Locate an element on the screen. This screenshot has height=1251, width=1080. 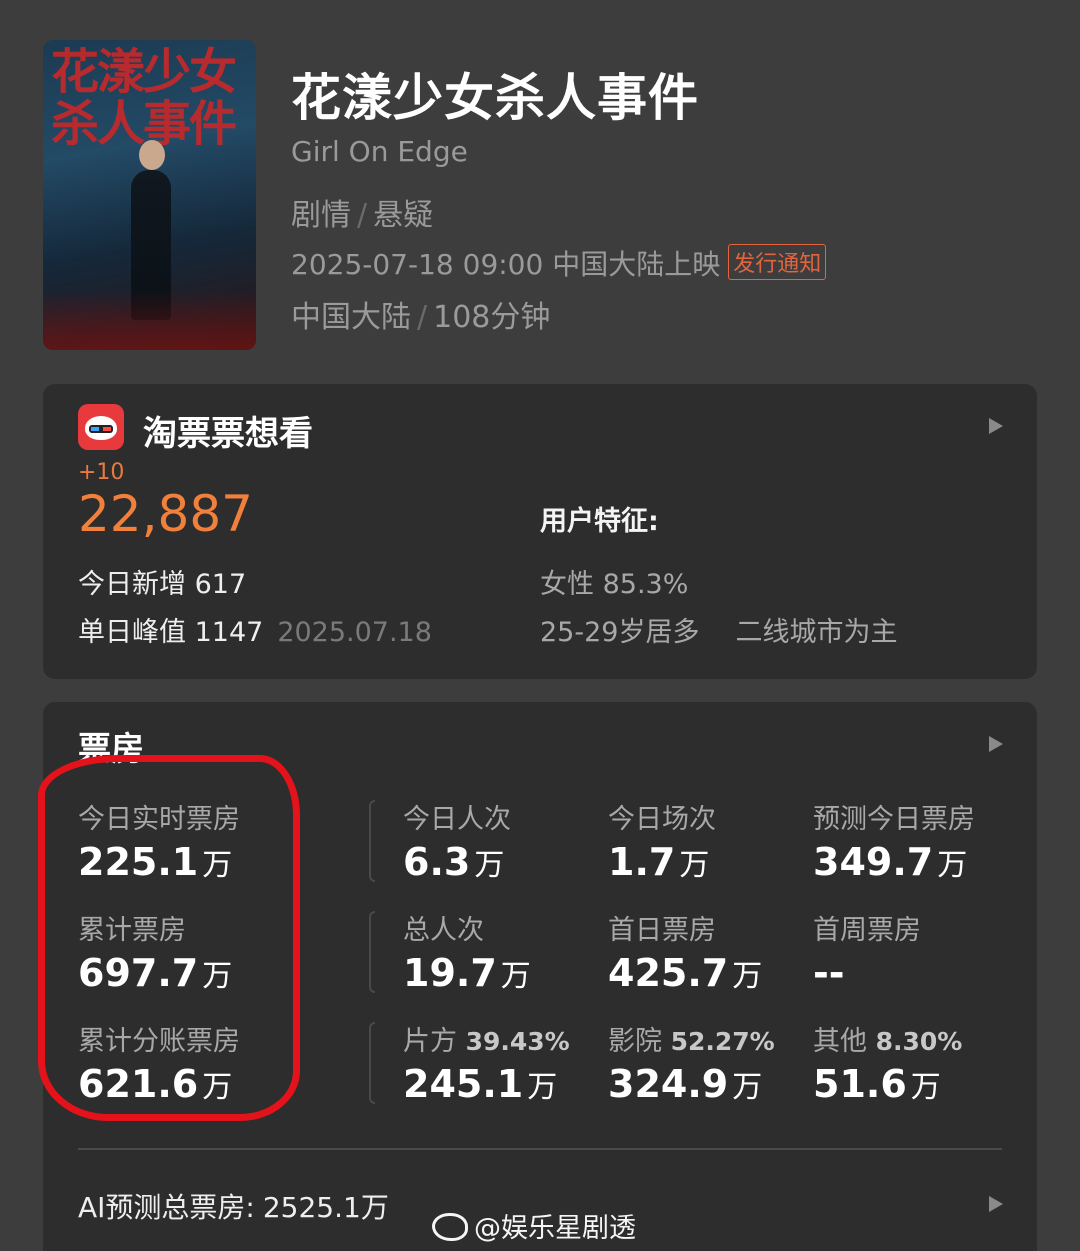
ai-forecast-value: 2525.1万 is located at coordinates (325, 1207).